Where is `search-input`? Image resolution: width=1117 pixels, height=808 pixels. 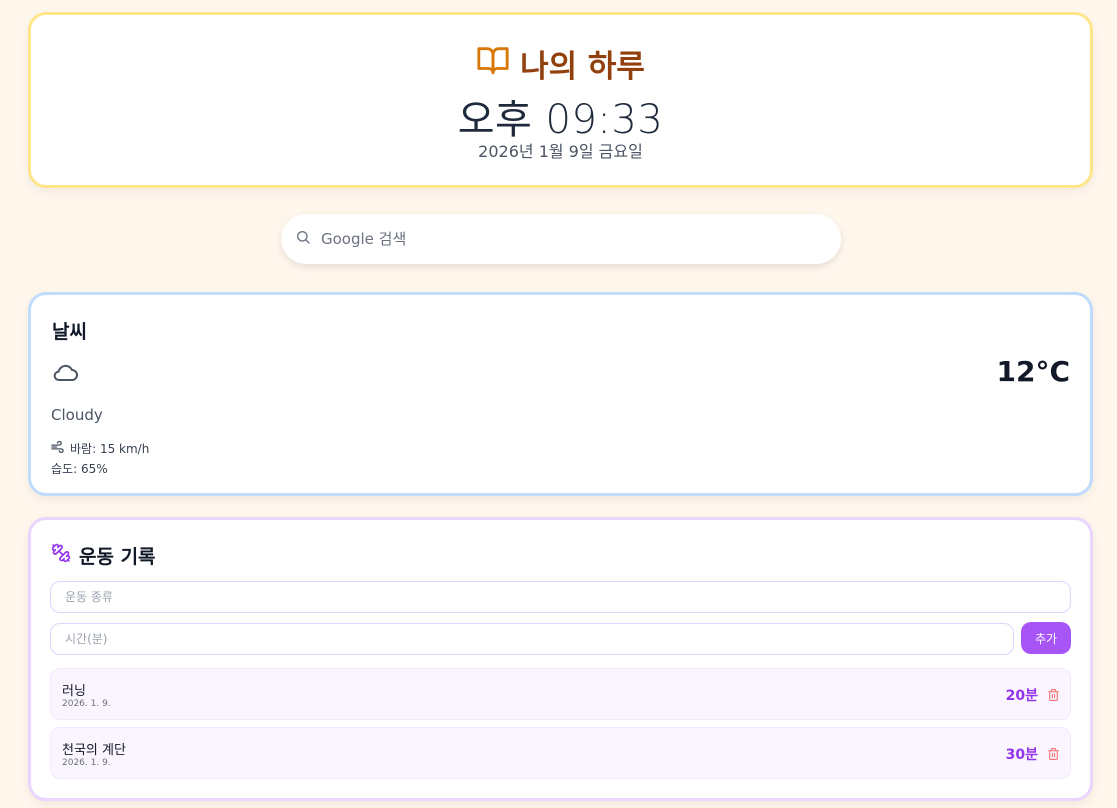
search-input is located at coordinates (561, 239).